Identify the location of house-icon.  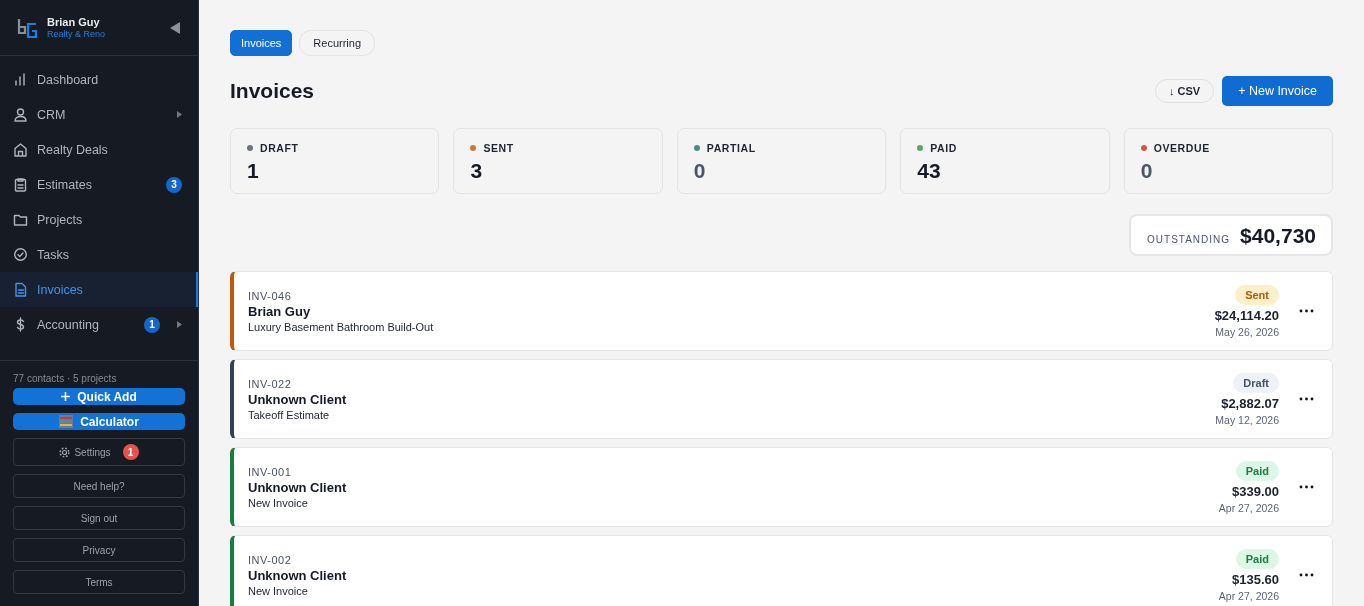
(20, 149).